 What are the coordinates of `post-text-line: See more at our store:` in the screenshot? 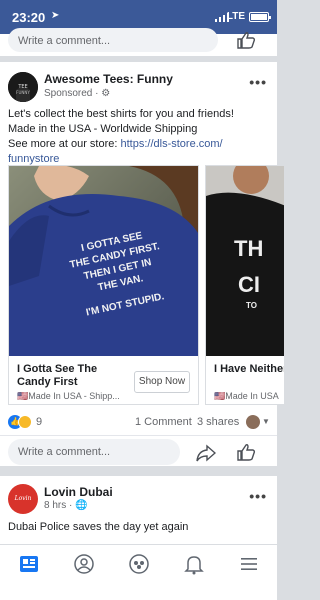 It's located at (64, 144).